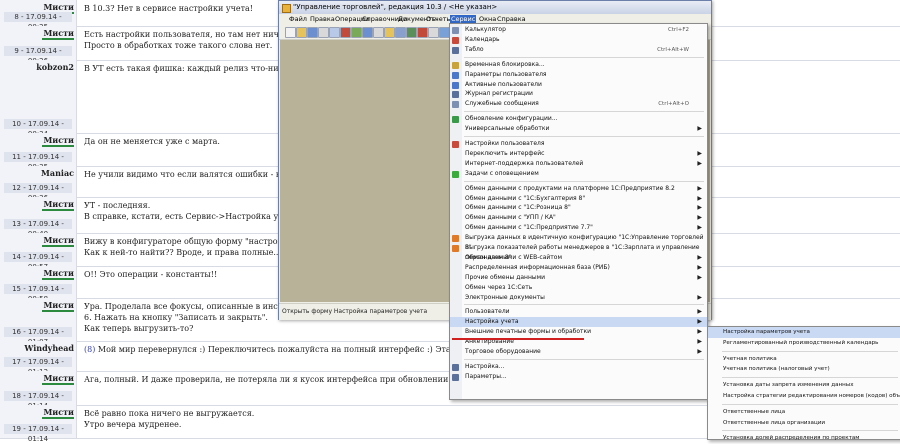 This screenshot has height=444, width=900. What do you see at coordinates (505, 277) in the screenshot?
I see `menu-item-label: Прочие обмены данными` at bounding box center [505, 277].